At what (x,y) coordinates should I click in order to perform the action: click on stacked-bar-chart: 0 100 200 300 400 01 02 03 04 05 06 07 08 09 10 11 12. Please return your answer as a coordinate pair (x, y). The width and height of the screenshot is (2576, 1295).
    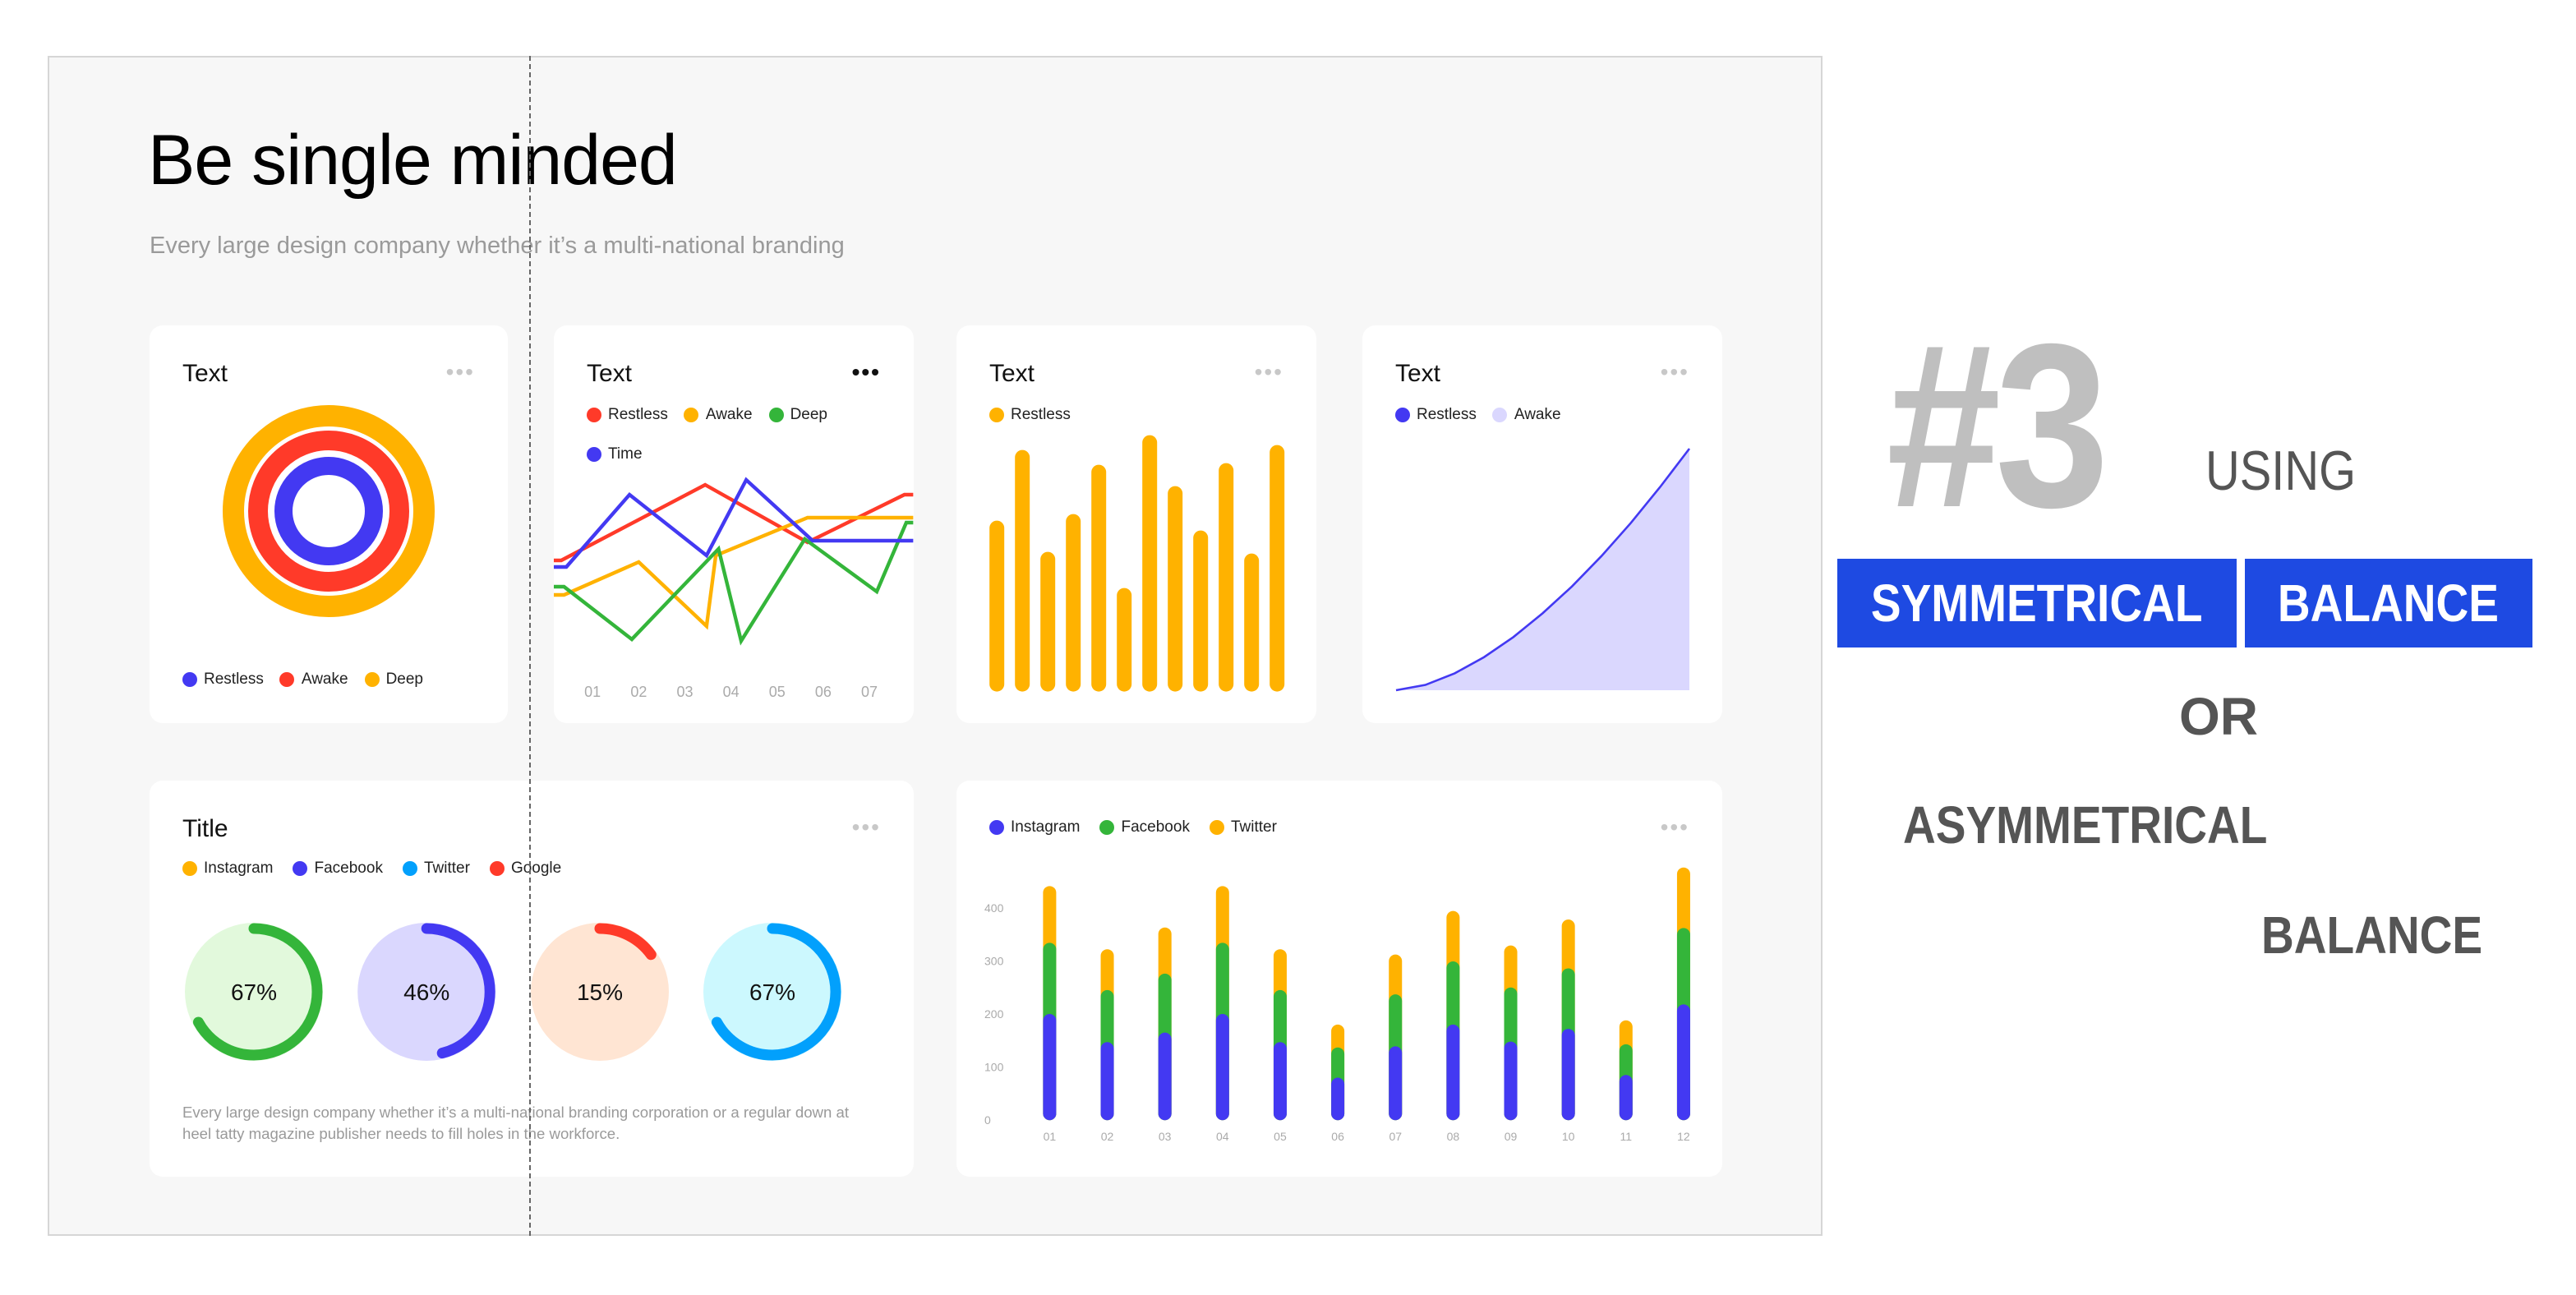
    Looking at the image, I should click on (1337, 1005).